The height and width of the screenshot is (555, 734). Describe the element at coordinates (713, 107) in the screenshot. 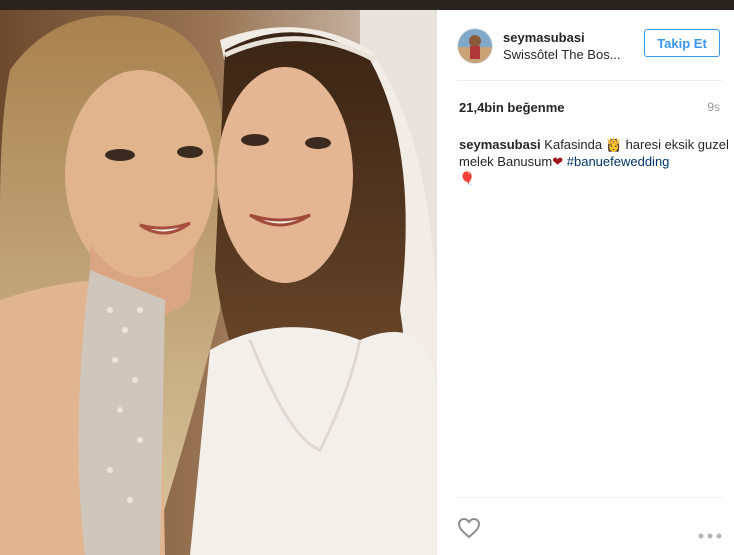

I see `post-time: 9s` at that location.